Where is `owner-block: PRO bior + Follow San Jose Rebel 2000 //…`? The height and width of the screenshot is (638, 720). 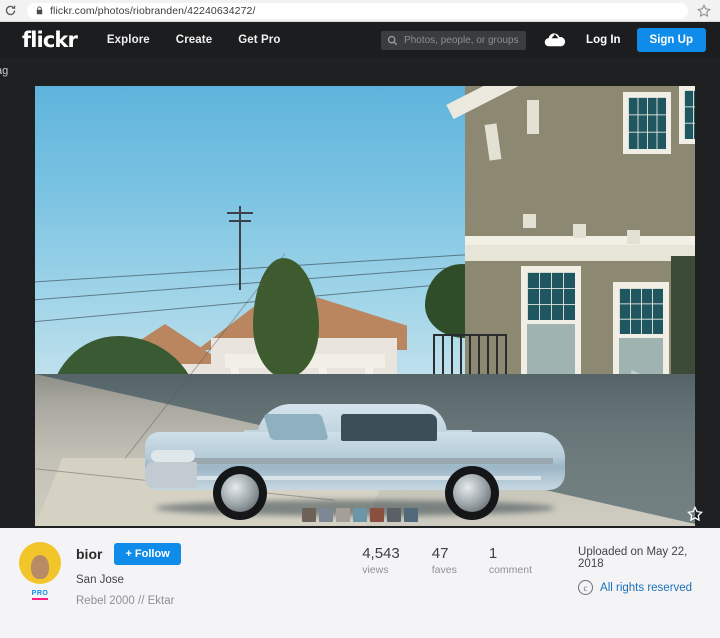
owner-block: PRO bior + Follow San Jose Rebel 2000 //… is located at coordinates (162, 590).